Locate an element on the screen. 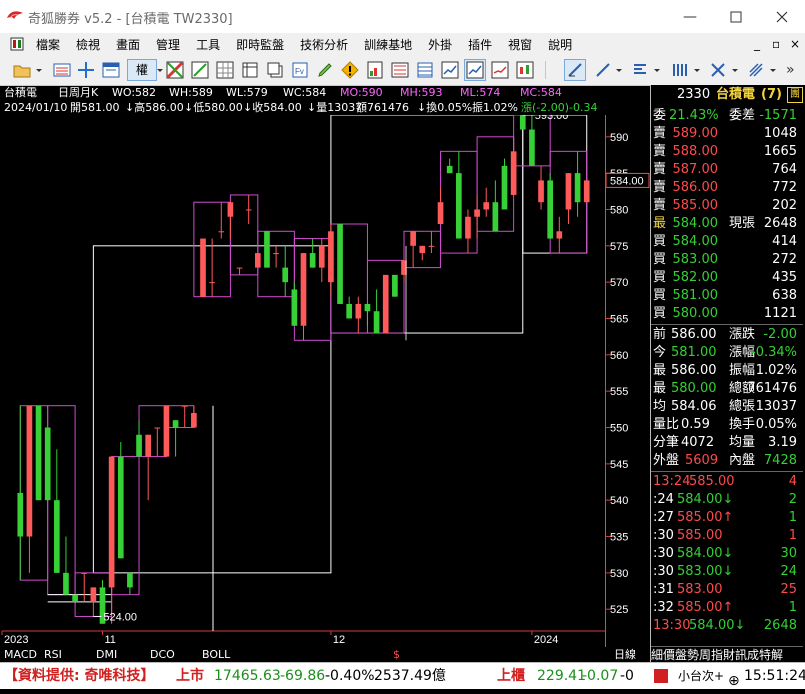  bar-chart-icon is located at coordinates (400, 70).